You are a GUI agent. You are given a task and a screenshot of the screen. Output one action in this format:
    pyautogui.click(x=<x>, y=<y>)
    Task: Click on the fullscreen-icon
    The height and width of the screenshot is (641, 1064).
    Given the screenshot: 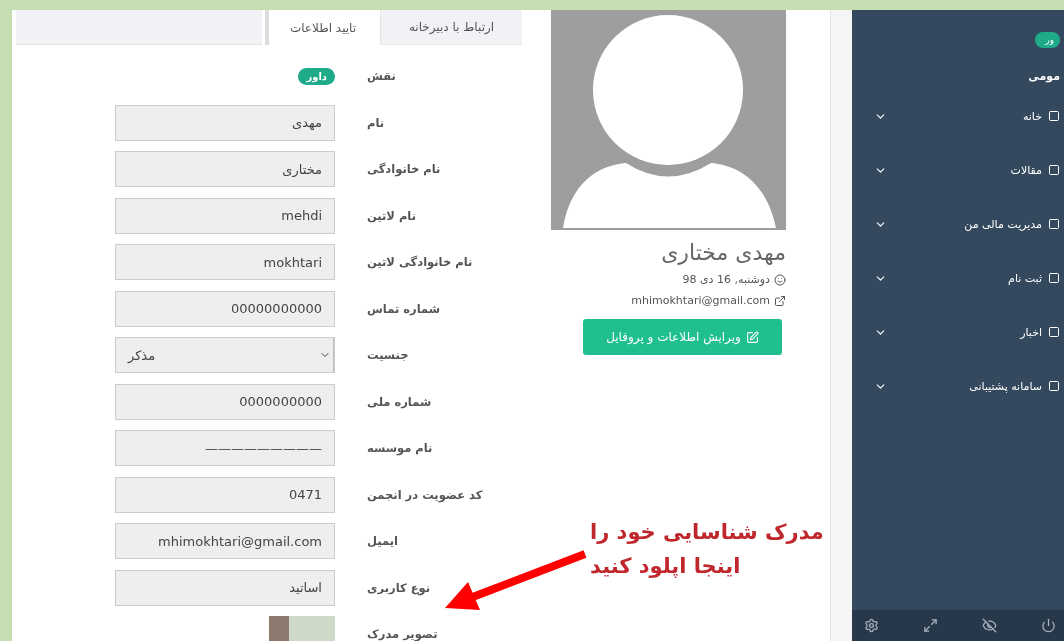 What is the action you would take?
    pyautogui.click(x=930, y=625)
    